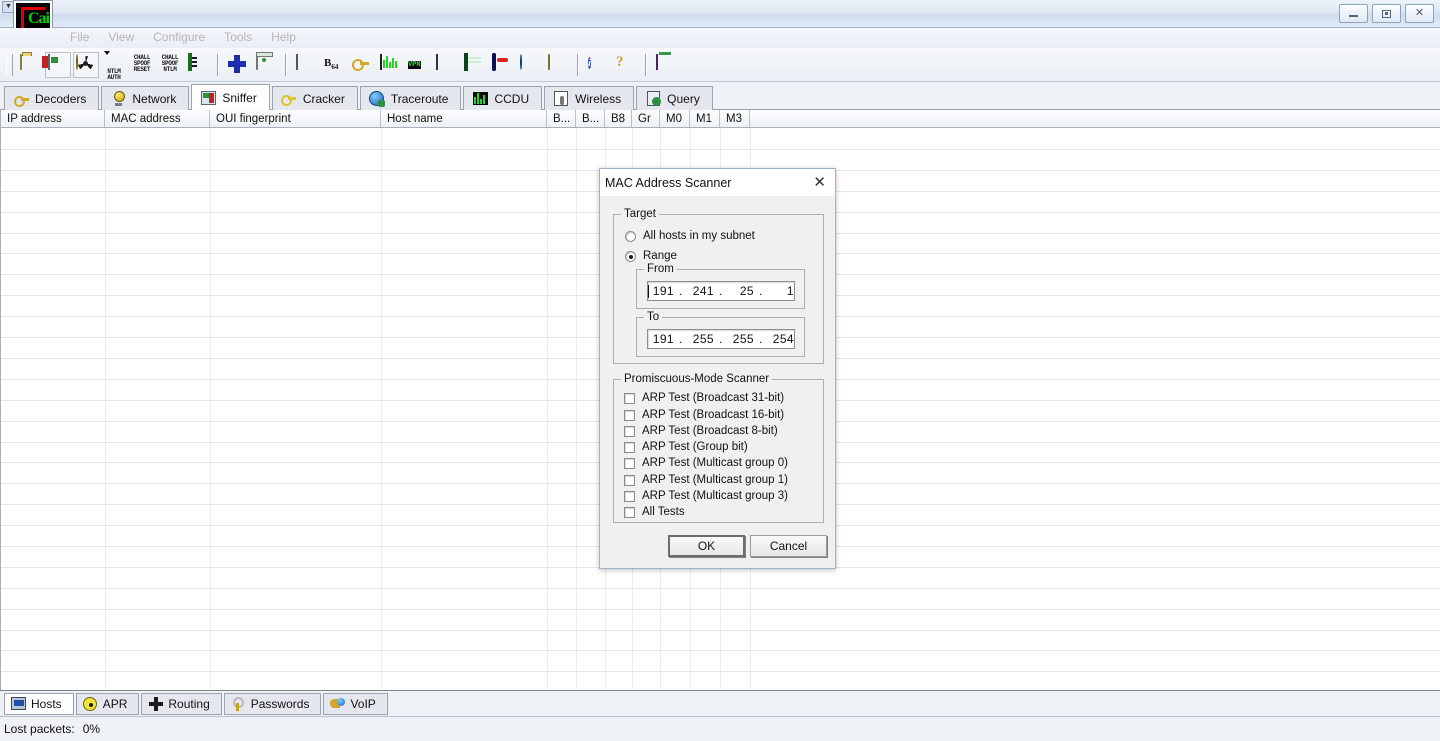 This screenshot has width=1440, height=741. I want to click on tab-network: Network, so click(145, 98).